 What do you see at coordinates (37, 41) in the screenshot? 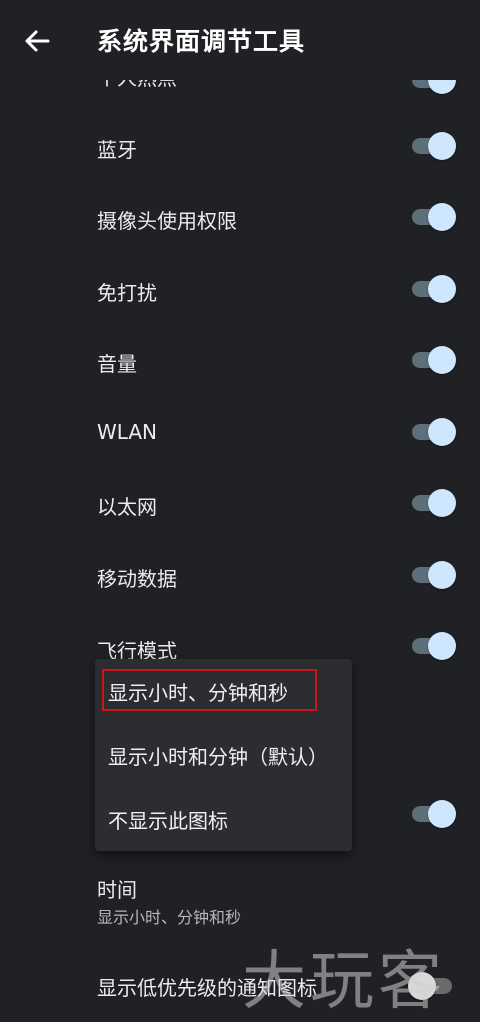
I see `arrow-left-icon` at bounding box center [37, 41].